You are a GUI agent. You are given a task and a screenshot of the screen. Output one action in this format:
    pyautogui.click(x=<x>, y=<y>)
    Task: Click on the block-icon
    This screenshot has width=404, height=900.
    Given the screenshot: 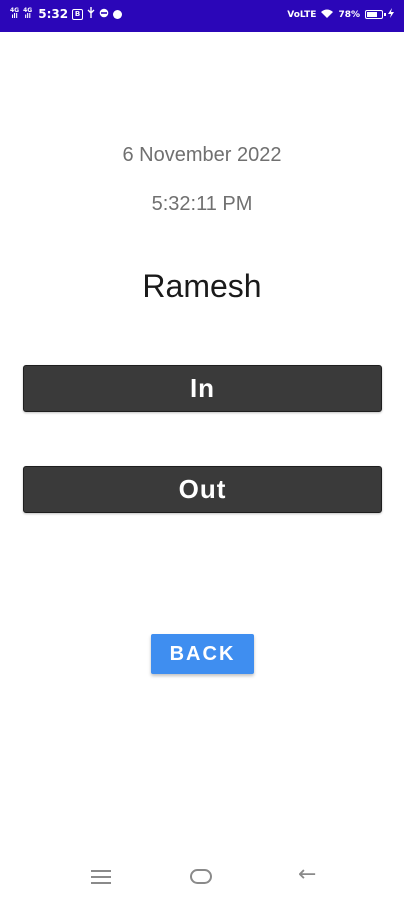 What is the action you would take?
    pyautogui.click(x=104, y=14)
    